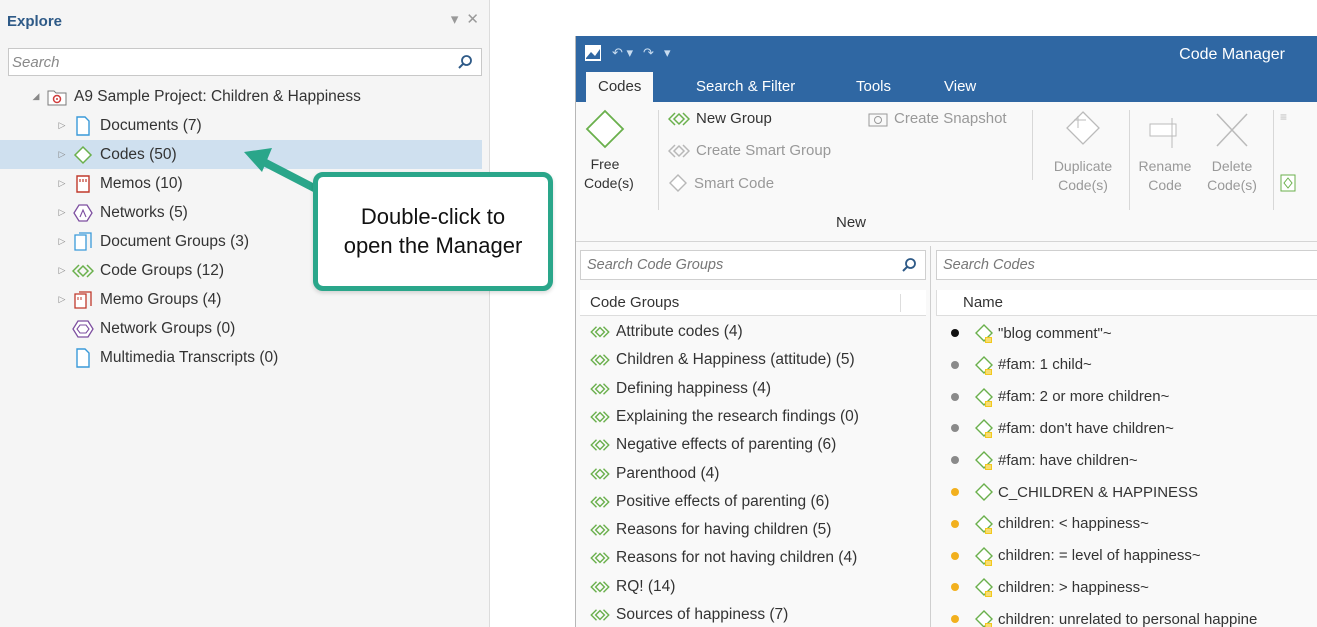 The height and width of the screenshot is (627, 1317). Describe the element at coordinates (1067, 492) in the screenshot. I see `code-list-item: C_CHILDREN & HAPPINESS` at that location.